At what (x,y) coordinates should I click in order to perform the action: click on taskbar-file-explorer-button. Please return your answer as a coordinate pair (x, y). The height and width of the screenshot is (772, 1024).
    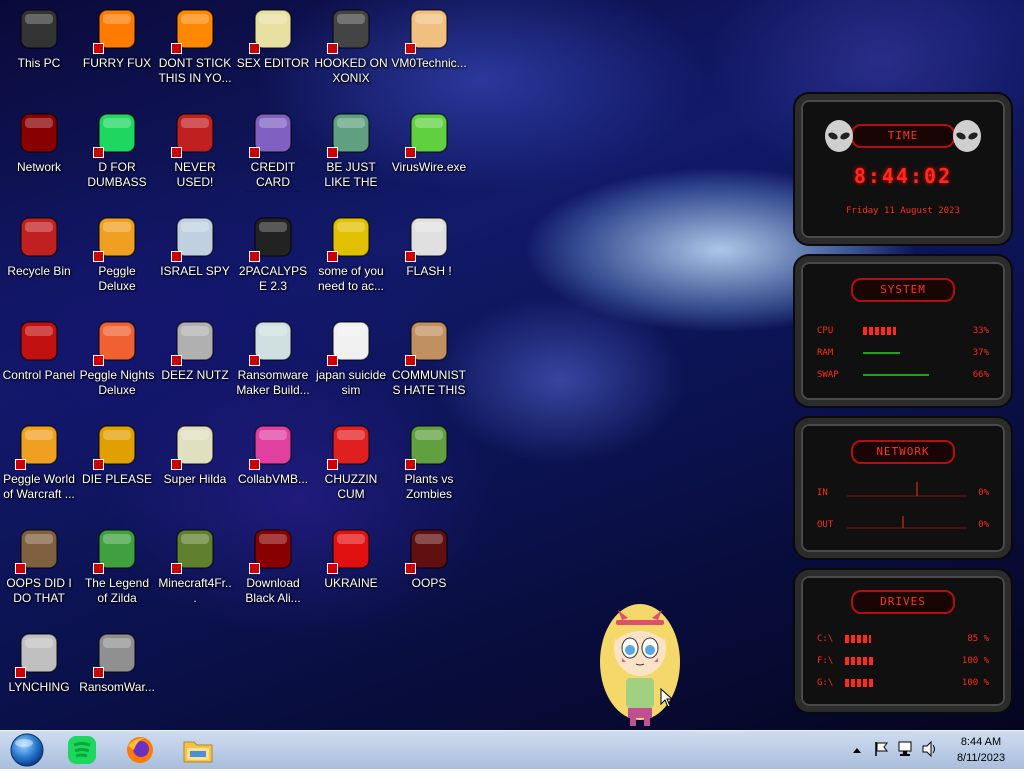
    Looking at the image, I should click on (198, 750).